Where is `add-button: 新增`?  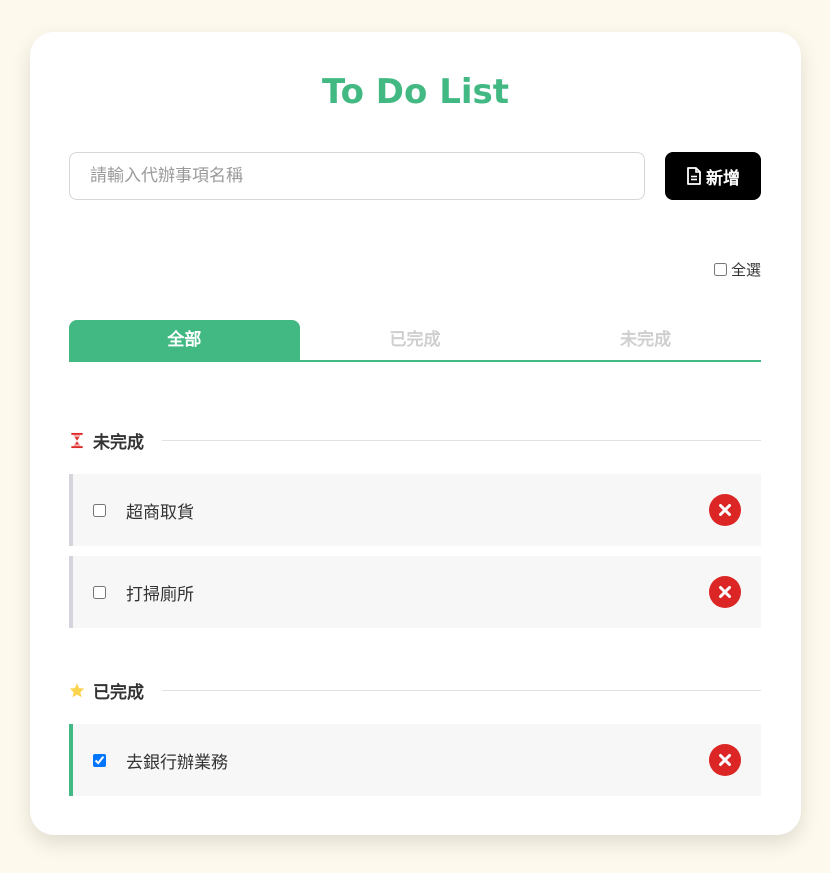 add-button: 新增 is located at coordinates (713, 176).